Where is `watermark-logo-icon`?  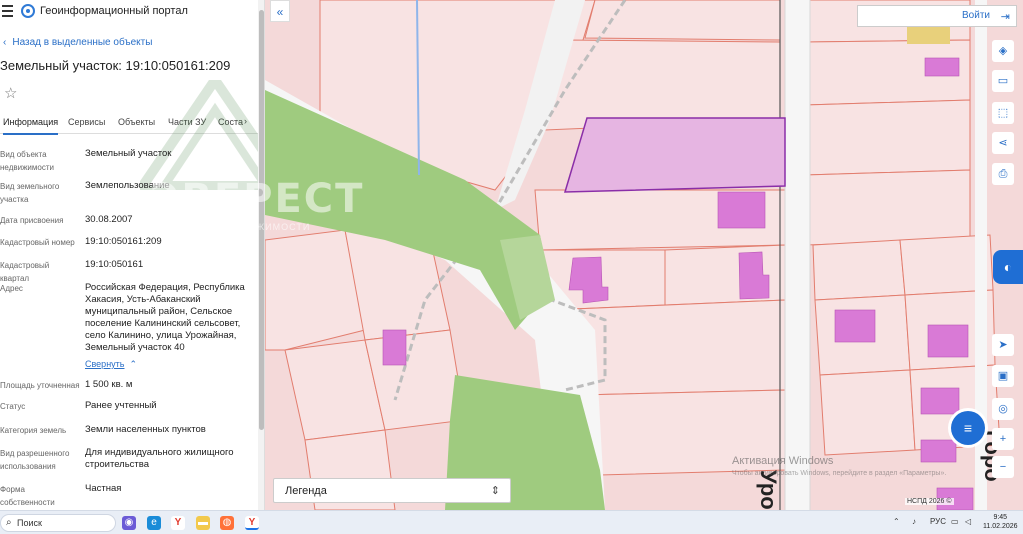
watermark-logo-icon is located at coordinates (202, 135).